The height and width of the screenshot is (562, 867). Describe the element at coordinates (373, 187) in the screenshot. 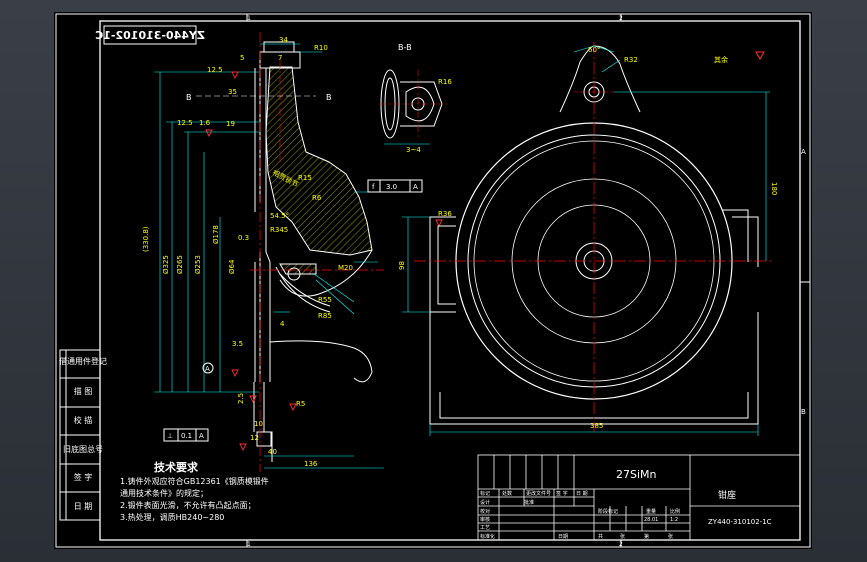

I see `tolerance-symbol: f` at that location.